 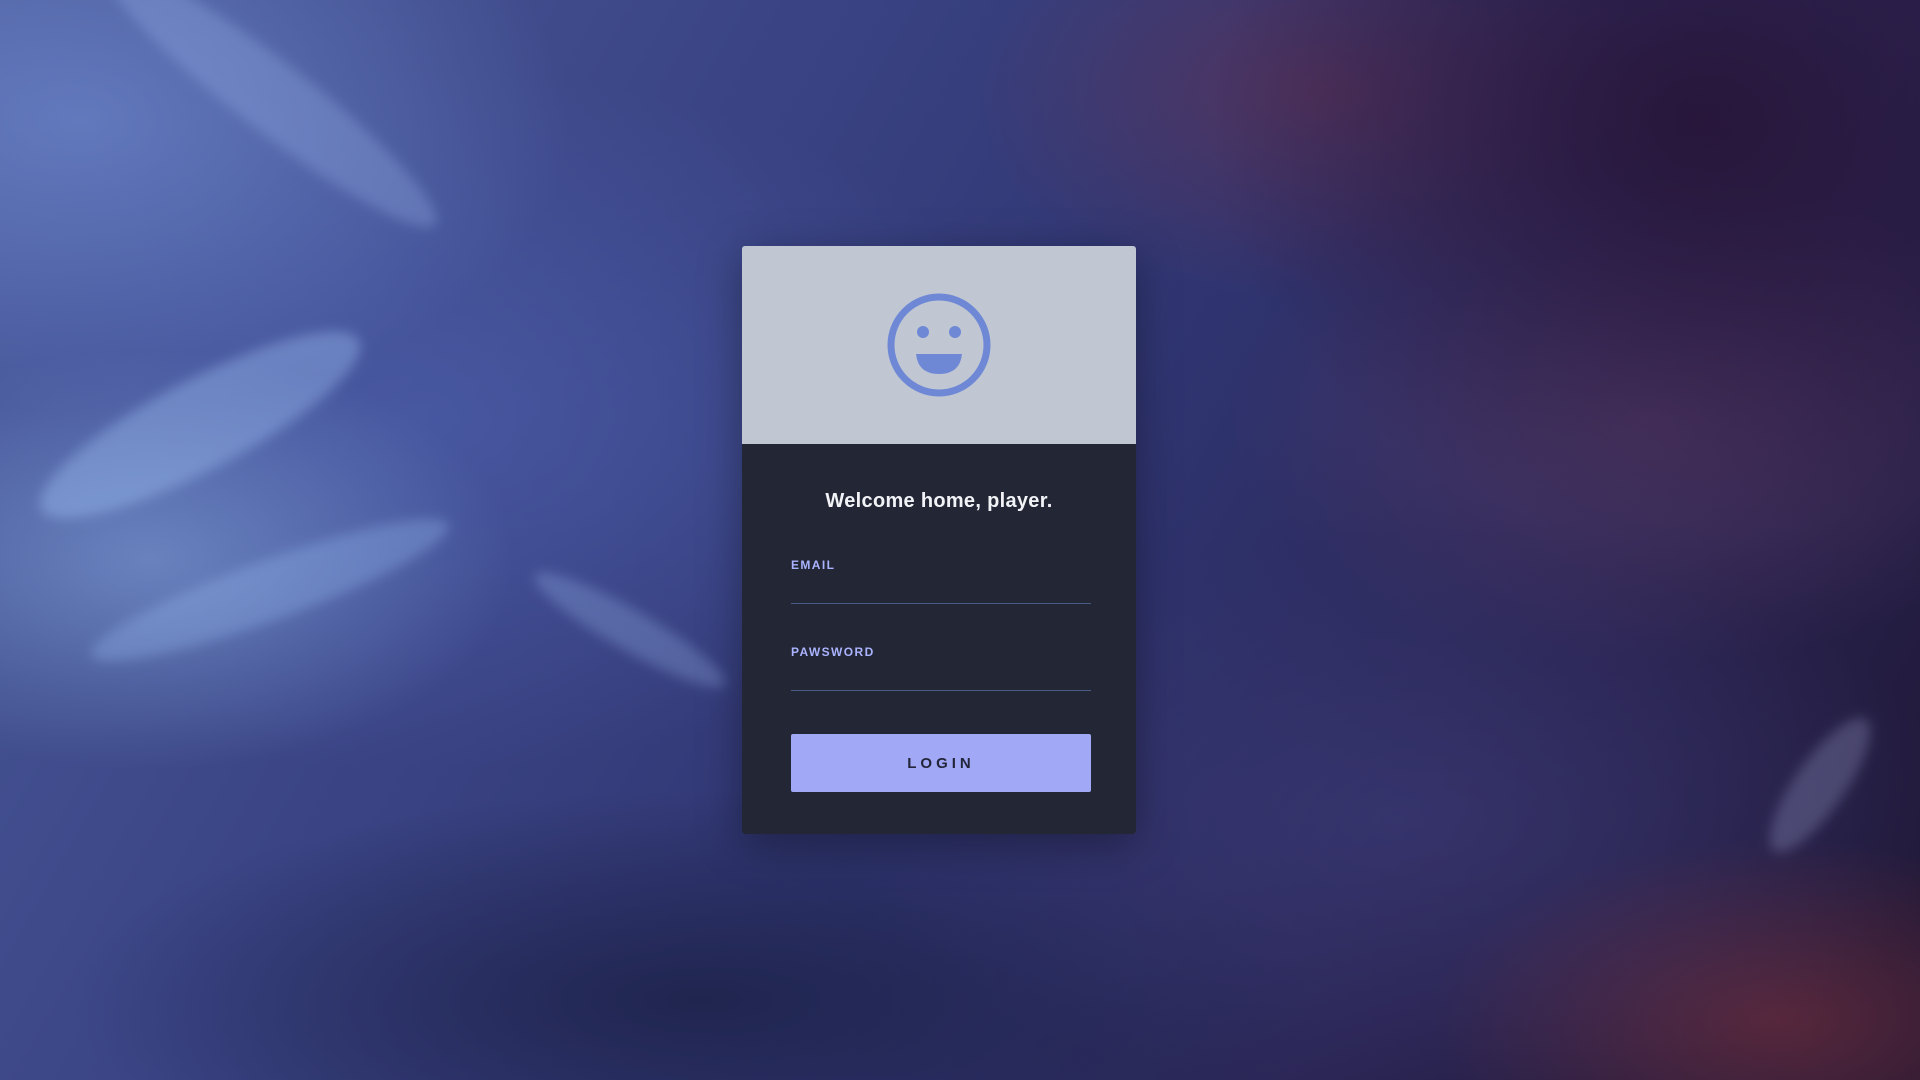 What do you see at coordinates (941, 676) in the screenshot?
I see `password-field` at bounding box center [941, 676].